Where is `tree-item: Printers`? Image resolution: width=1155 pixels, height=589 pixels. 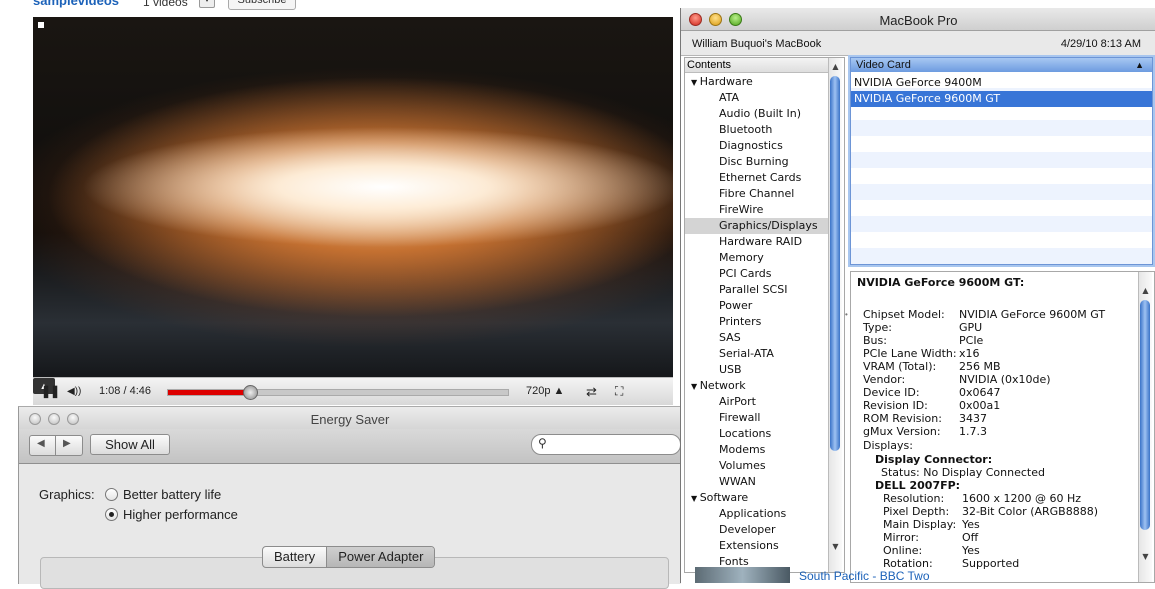 tree-item: Printers is located at coordinates (756, 322).